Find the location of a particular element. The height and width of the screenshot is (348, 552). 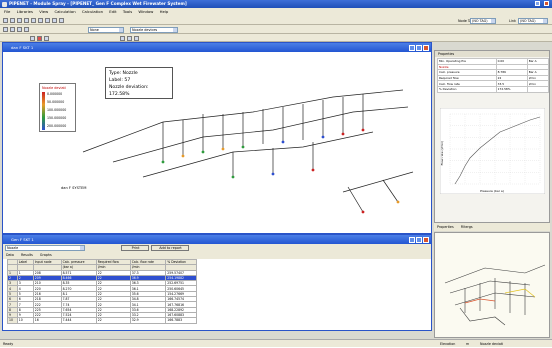

menu-calculation-2: Calculation is located at coordinates (92, 11).